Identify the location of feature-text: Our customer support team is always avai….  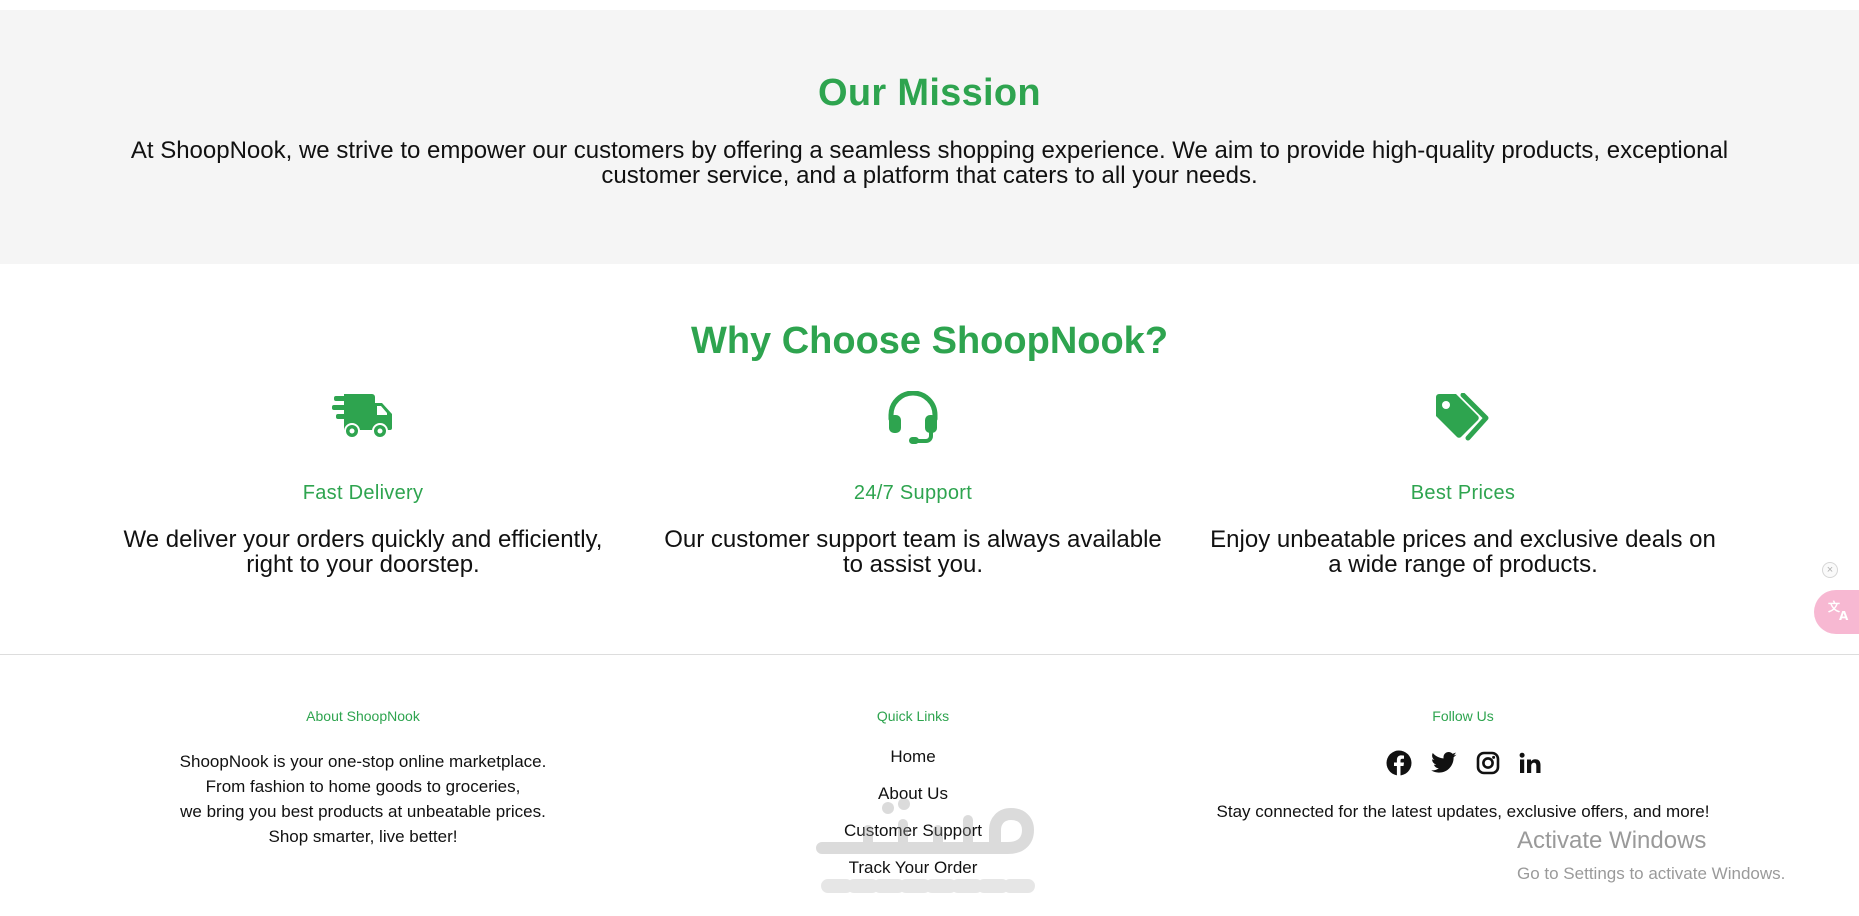
(913, 552).